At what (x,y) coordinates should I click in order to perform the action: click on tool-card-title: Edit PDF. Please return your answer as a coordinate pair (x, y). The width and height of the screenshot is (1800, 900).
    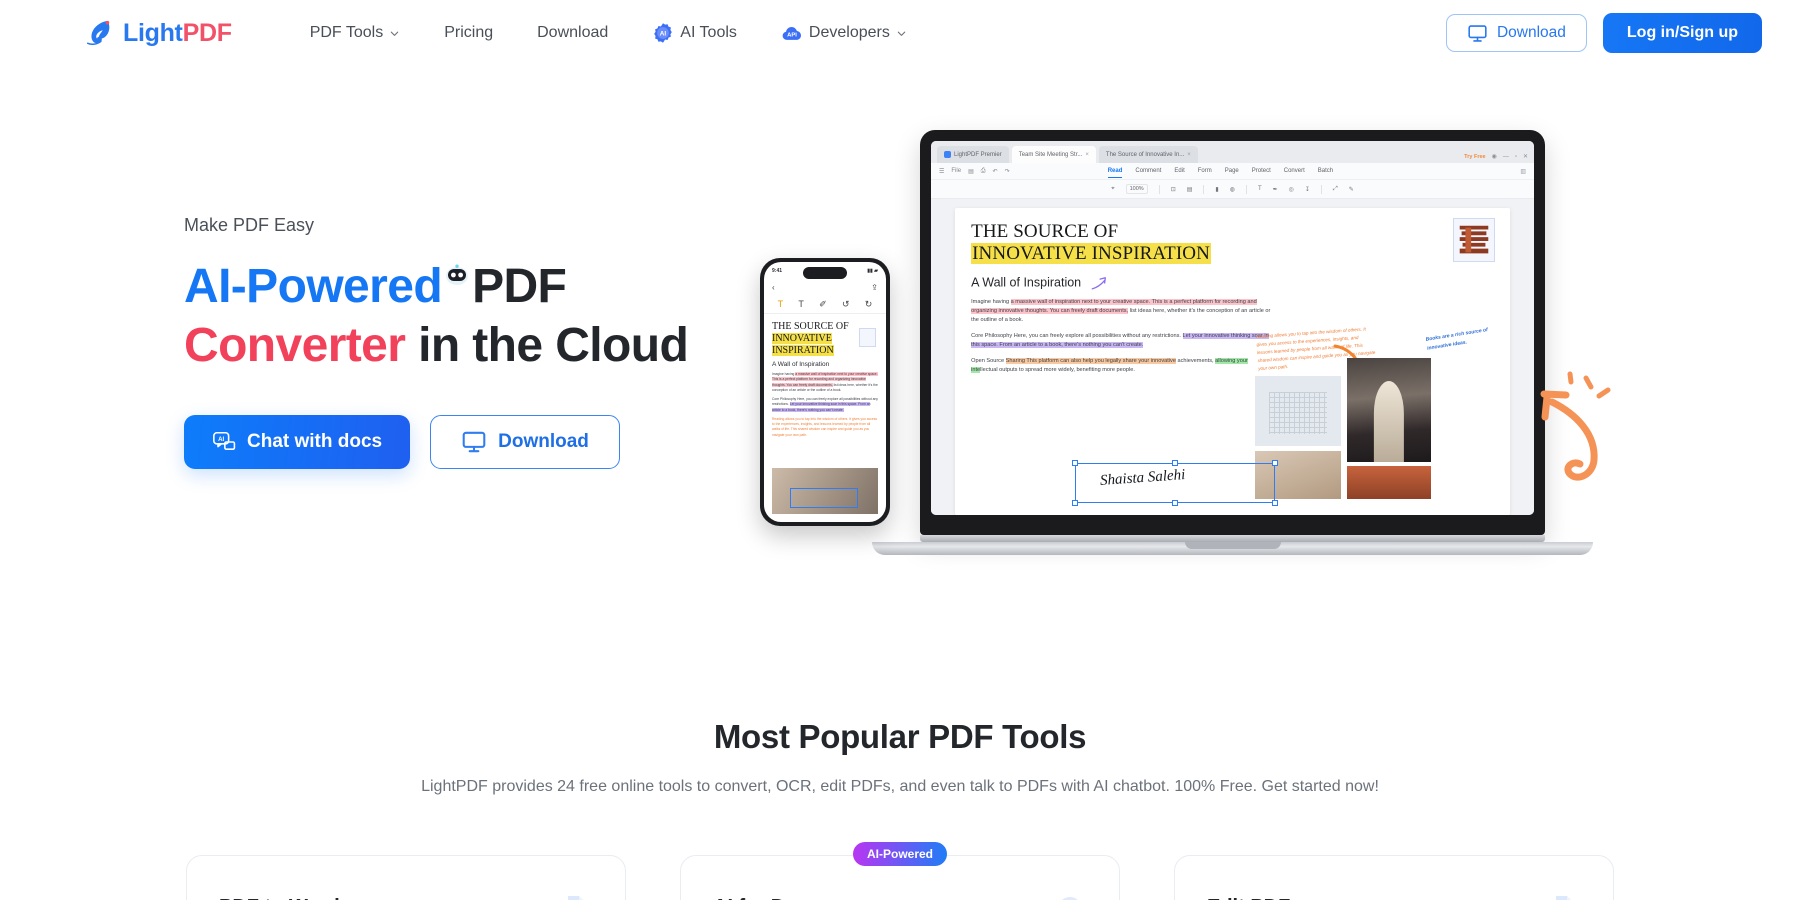
    Looking at the image, I should click on (1394, 898).